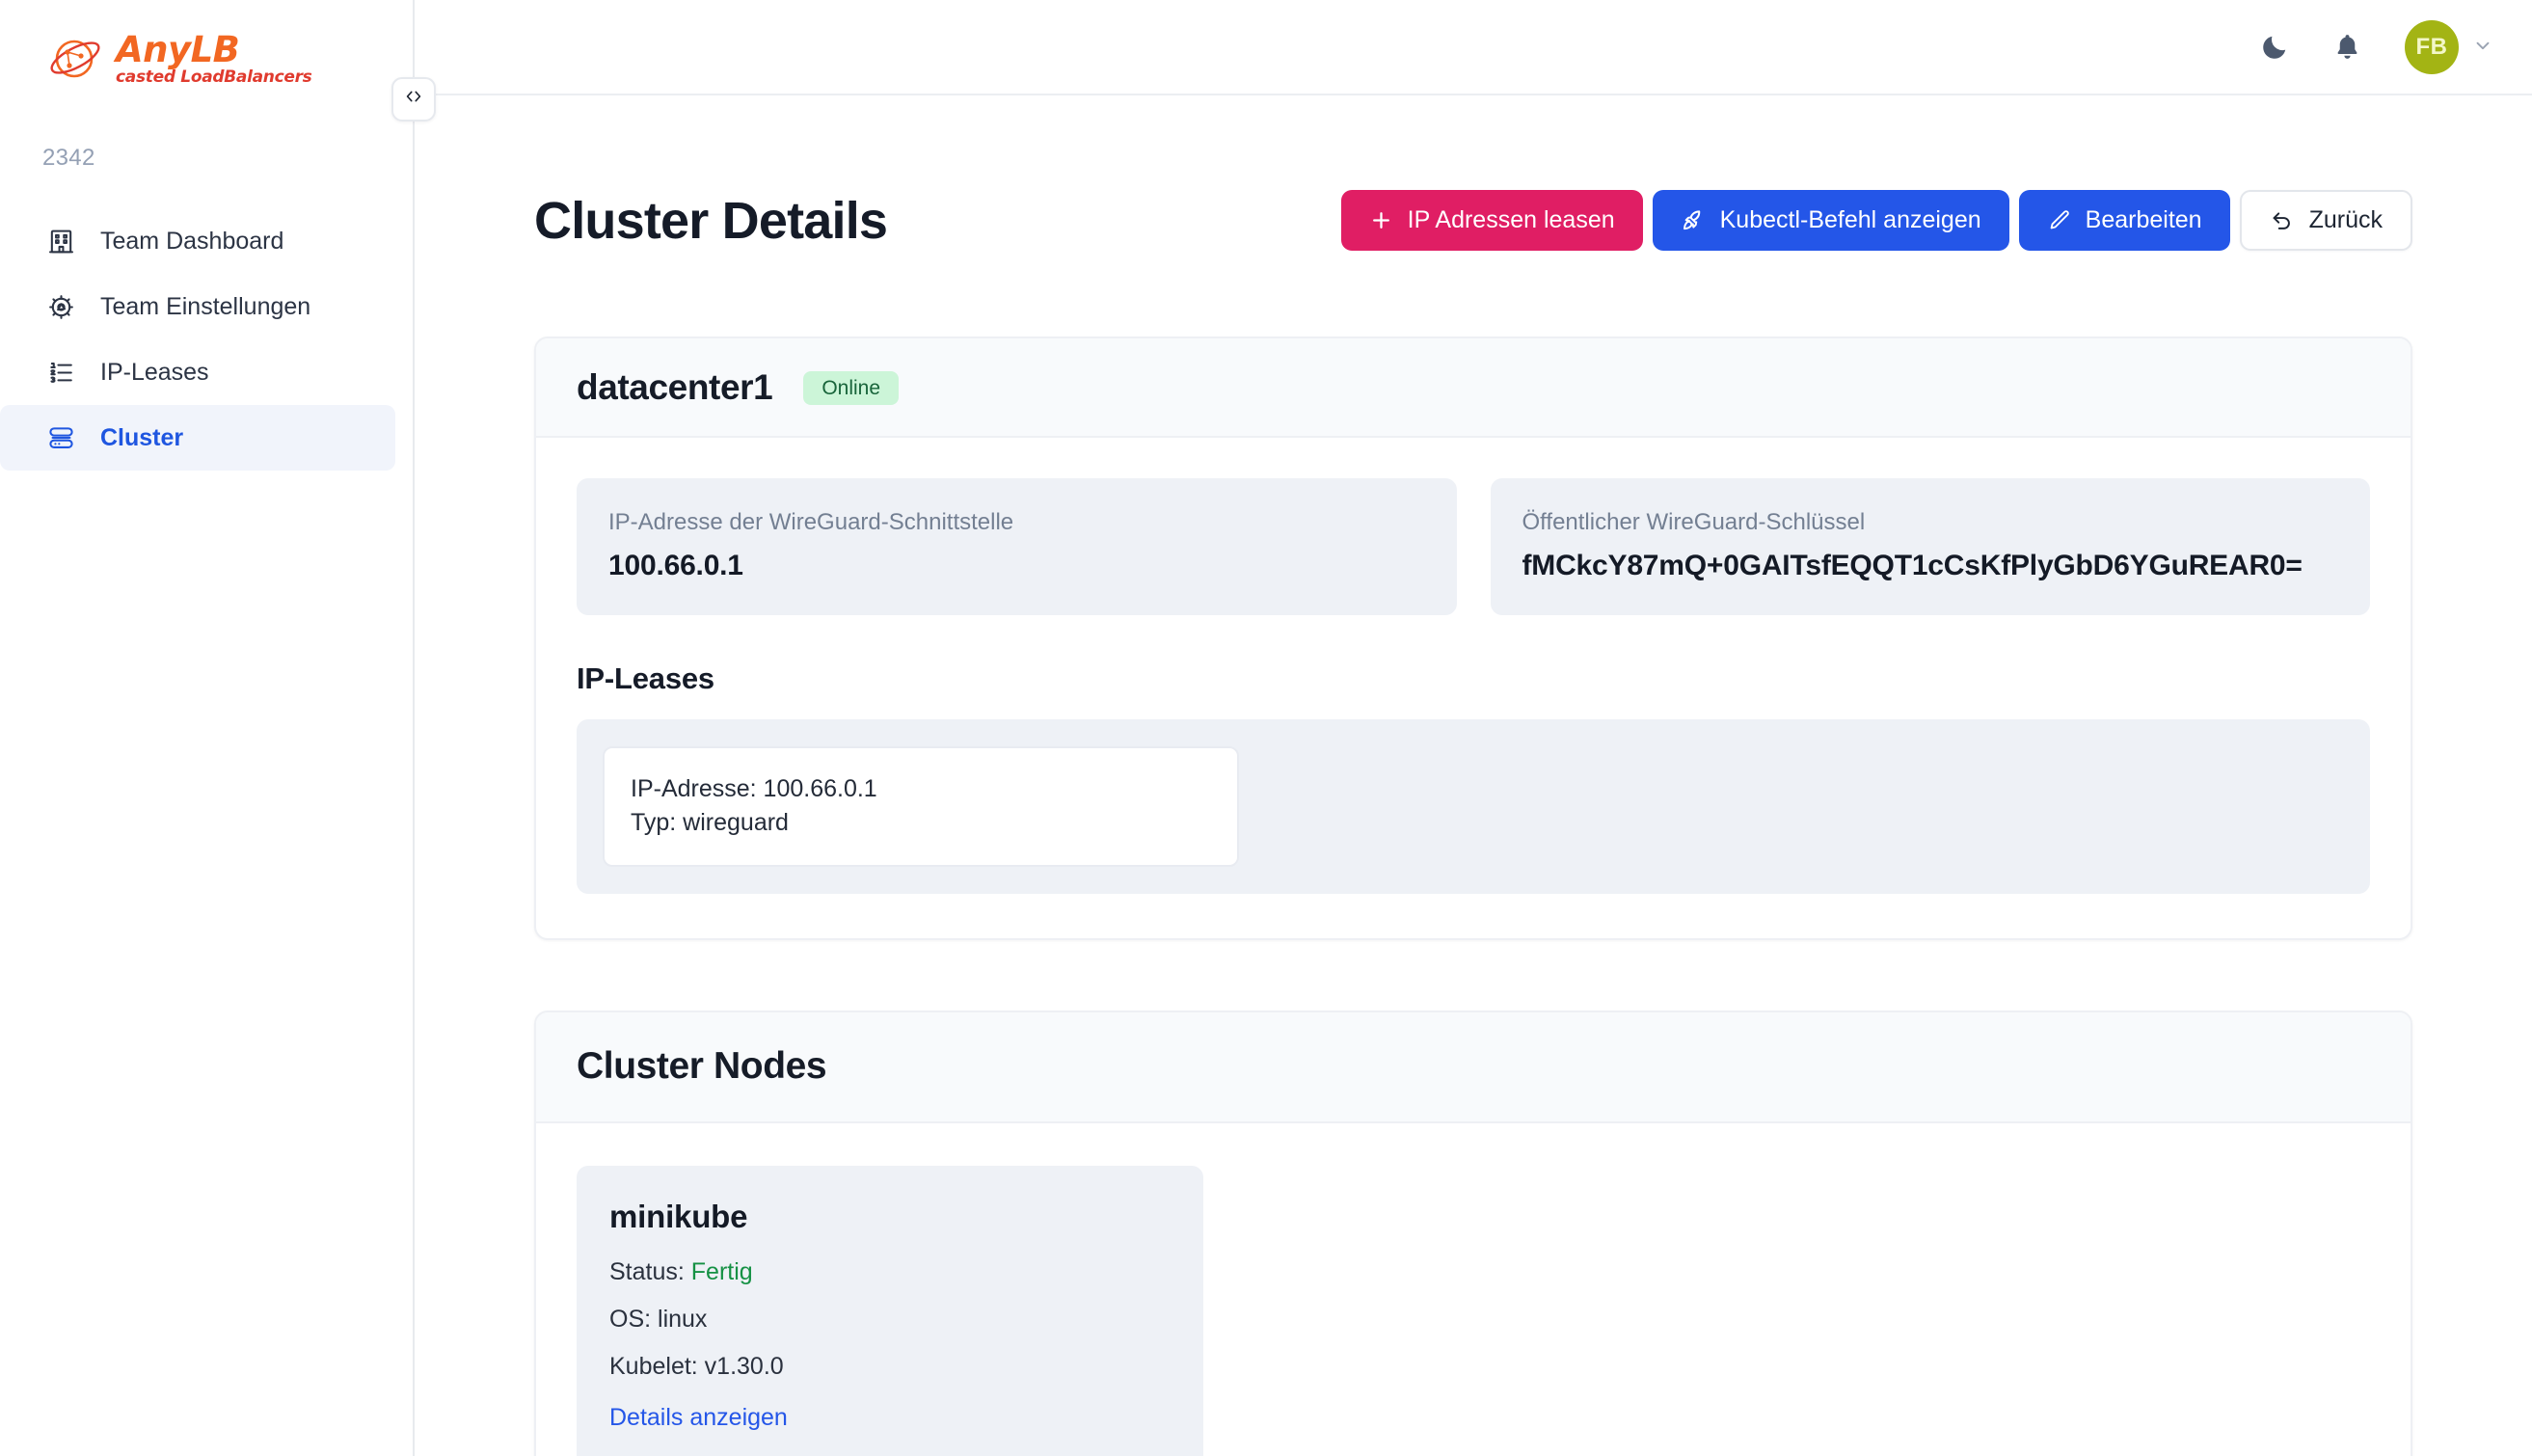  Describe the element at coordinates (2482, 48) in the screenshot. I see `chevron-down-icon` at that location.